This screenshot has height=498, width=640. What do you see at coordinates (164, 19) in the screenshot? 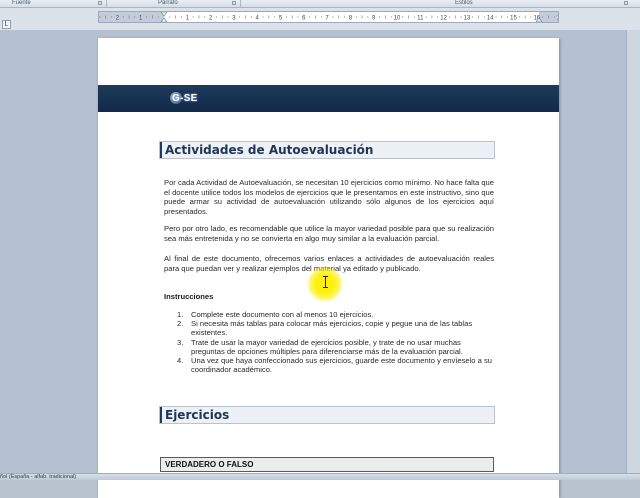
I see `hanging-indent-marker` at bounding box center [164, 19].